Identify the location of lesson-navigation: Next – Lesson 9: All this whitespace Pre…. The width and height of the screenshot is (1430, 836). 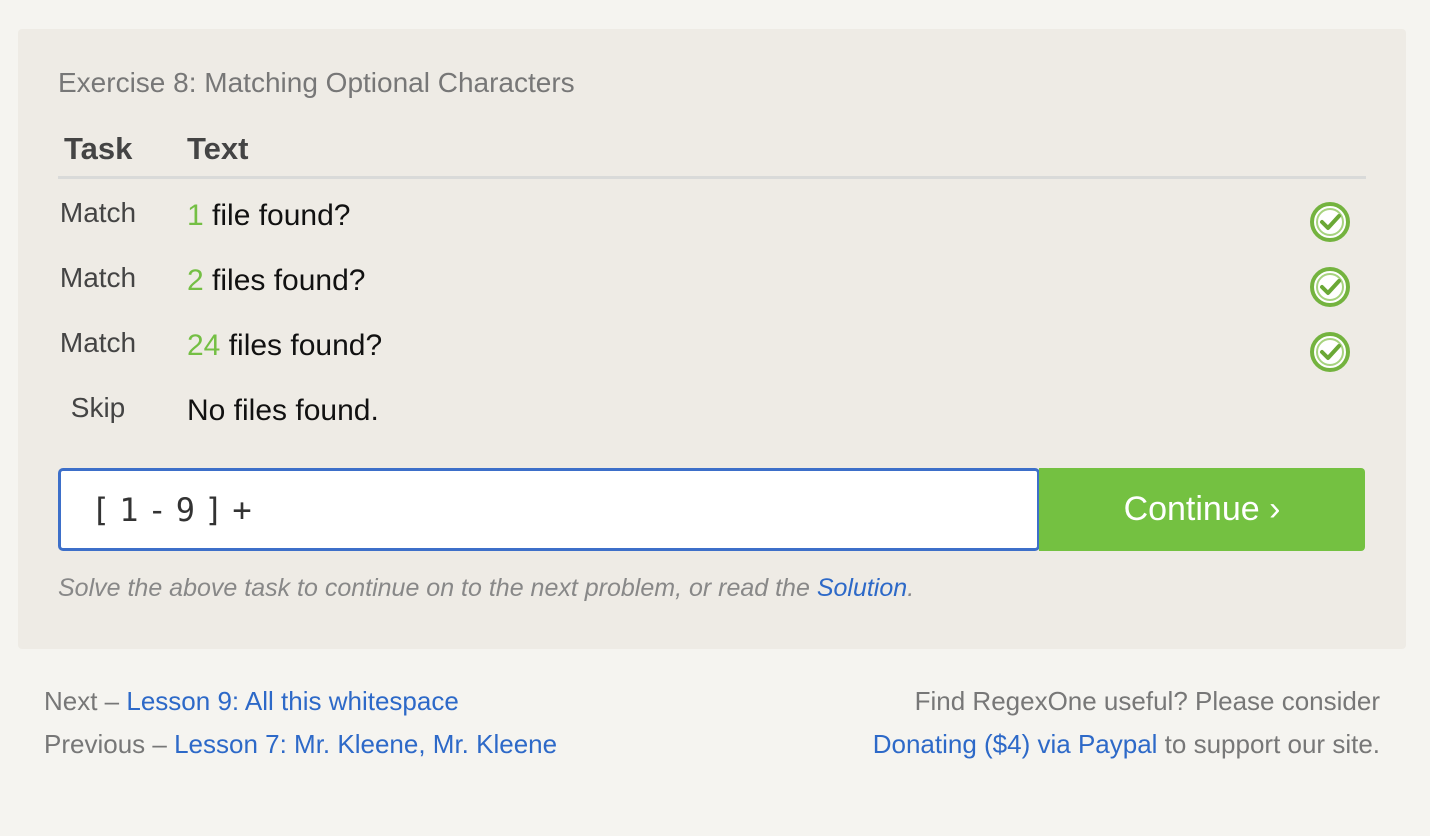
(300, 723).